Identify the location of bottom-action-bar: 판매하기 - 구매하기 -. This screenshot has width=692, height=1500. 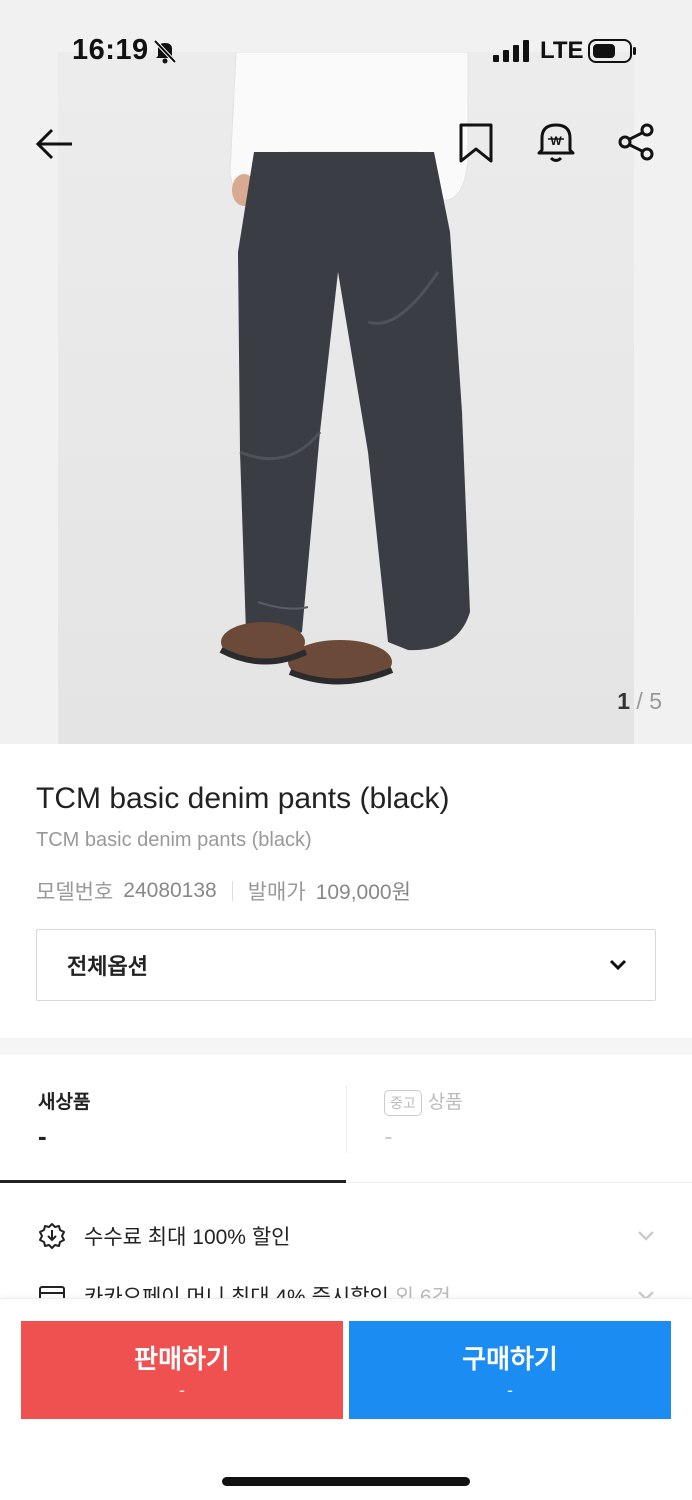
(346, 1399).